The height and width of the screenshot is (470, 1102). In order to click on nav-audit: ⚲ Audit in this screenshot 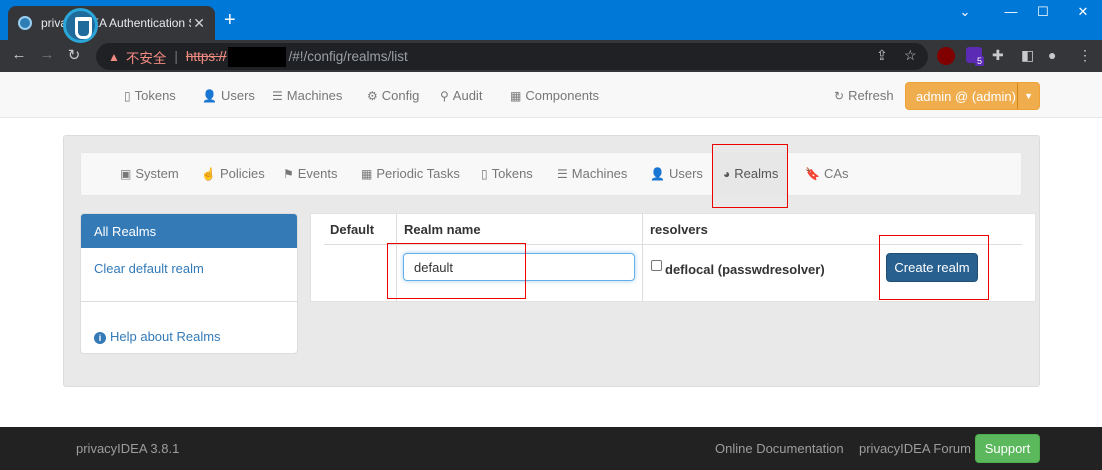, I will do `click(461, 95)`.